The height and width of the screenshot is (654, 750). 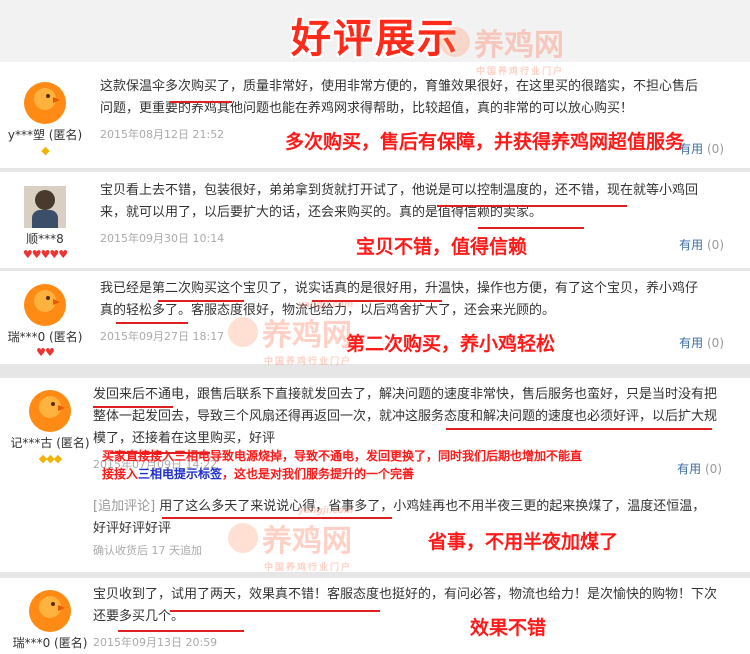 I want to click on reviewer-info: 顺***8 ♥♥♥♥♥, so click(x=45, y=217).